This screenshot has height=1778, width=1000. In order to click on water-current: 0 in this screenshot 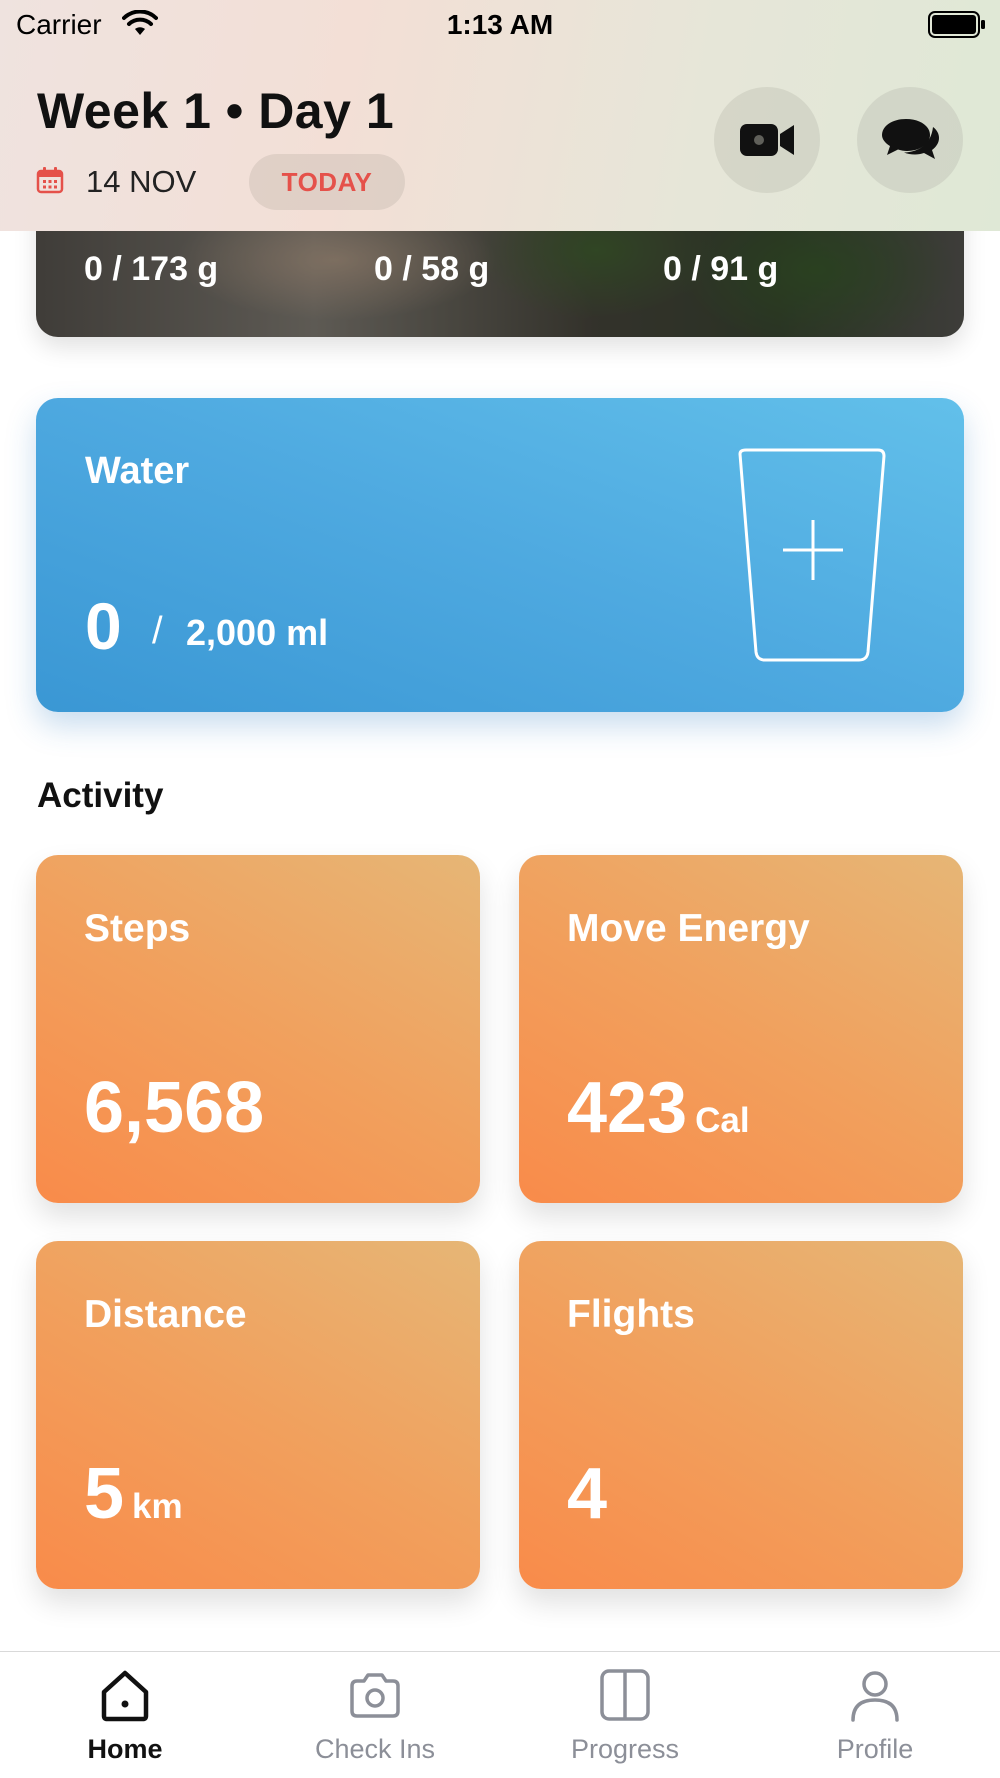, I will do `click(103, 626)`.